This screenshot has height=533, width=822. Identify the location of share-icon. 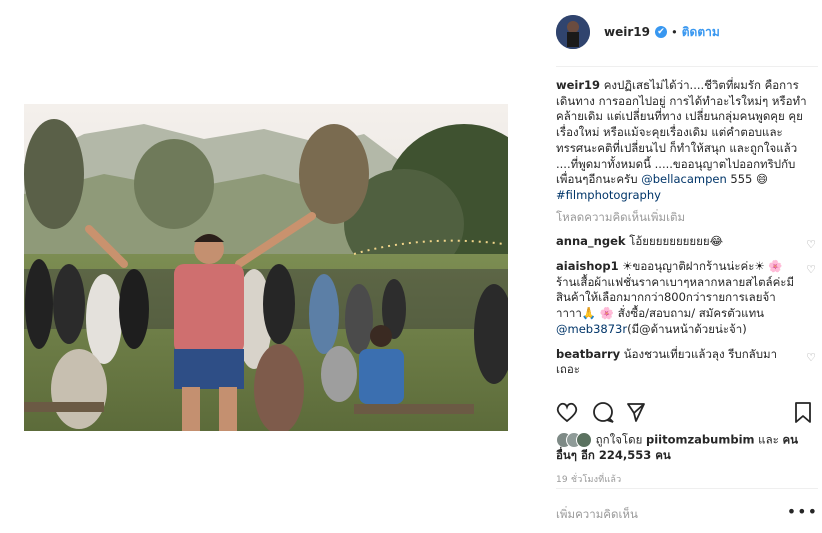
(636, 412).